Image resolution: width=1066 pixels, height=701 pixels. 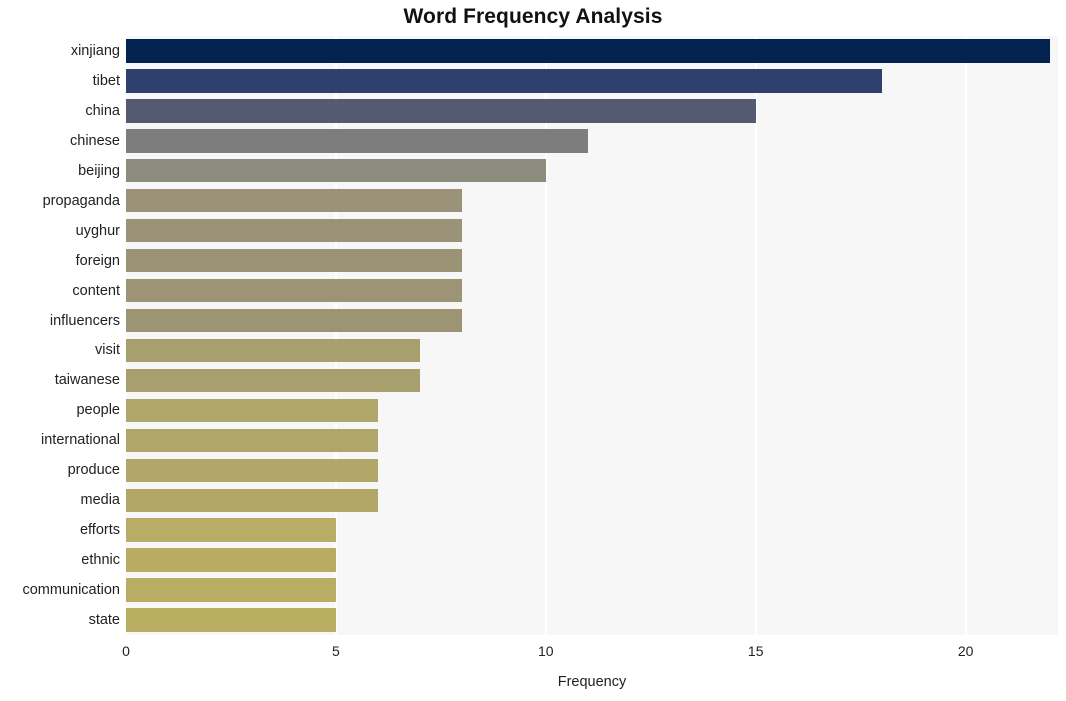 What do you see at coordinates (231, 620) in the screenshot?
I see `bar-state` at bounding box center [231, 620].